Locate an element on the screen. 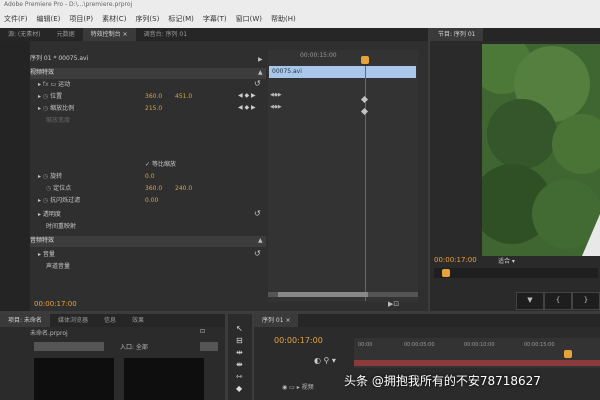  menu-edit: 编辑(E) is located at coordinates (49, 19).